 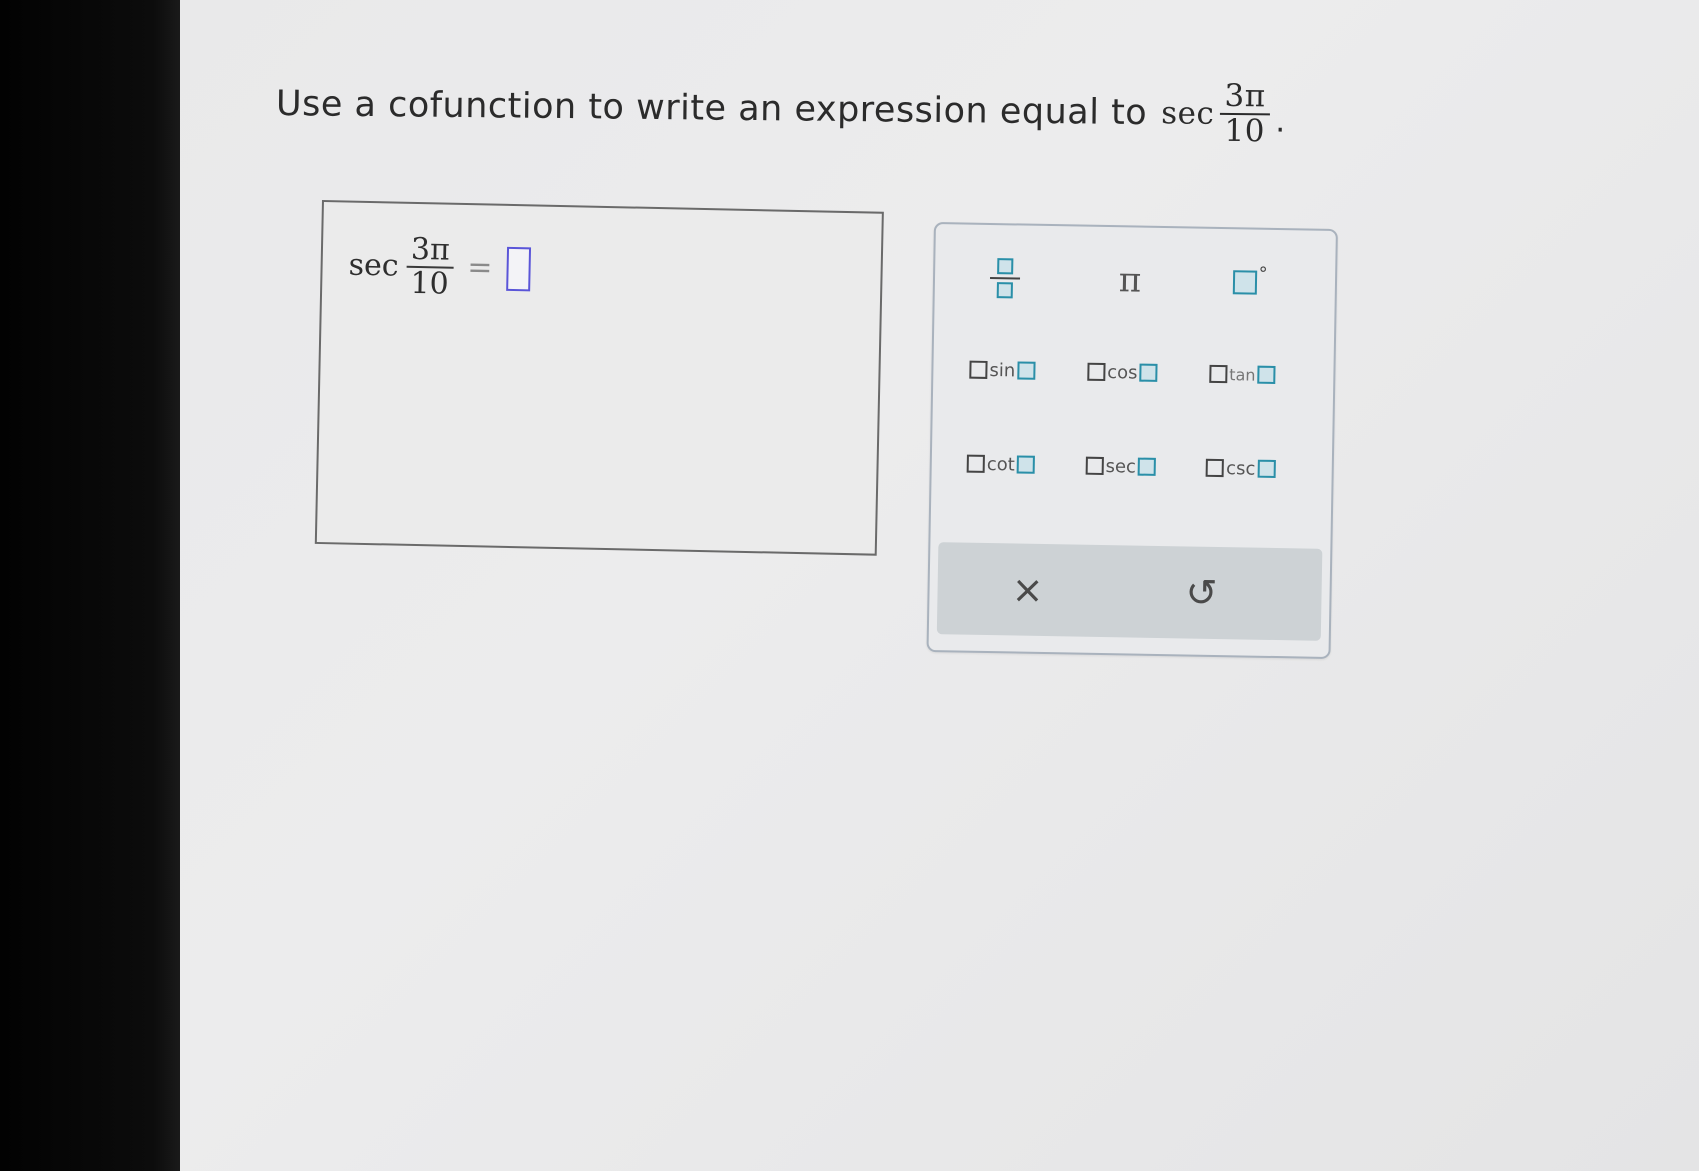 What do you see at coordinates (518, 268) in the screenshot?
I see `answer-input` at bounding box center [518, 268].